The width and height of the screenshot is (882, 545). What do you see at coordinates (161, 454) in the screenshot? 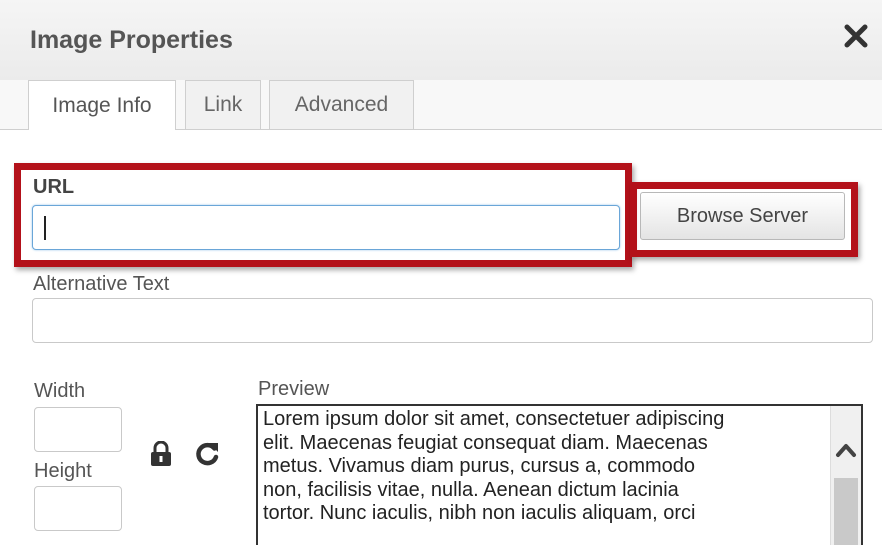
I see `lock-icon` at bounding box center [161, 454].